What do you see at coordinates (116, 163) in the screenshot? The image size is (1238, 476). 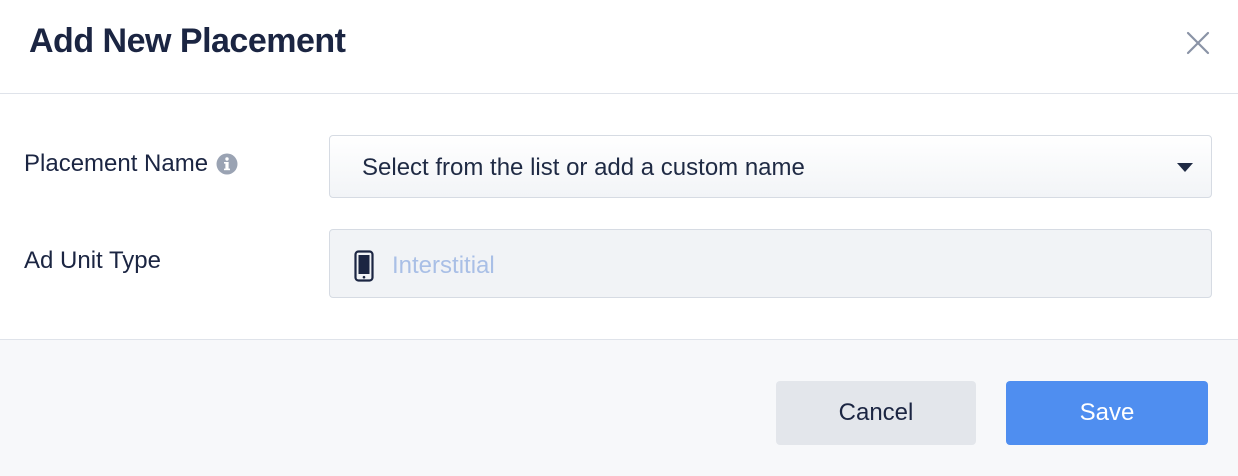 I see `placement-name-label: Placement Name` at bounding box center [116, 163].